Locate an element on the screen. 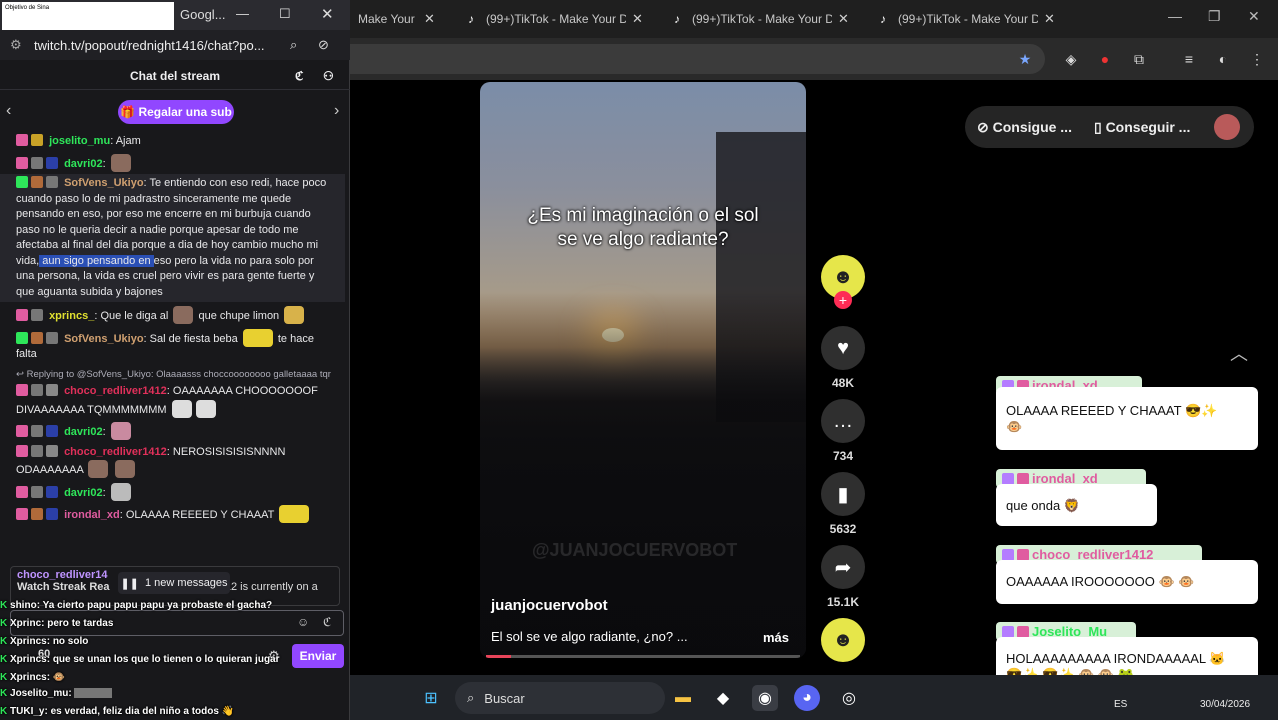 The width and height of the screenshot is (1278, 720). like-action: ♥ 48K is located at coordinates (843, 358).